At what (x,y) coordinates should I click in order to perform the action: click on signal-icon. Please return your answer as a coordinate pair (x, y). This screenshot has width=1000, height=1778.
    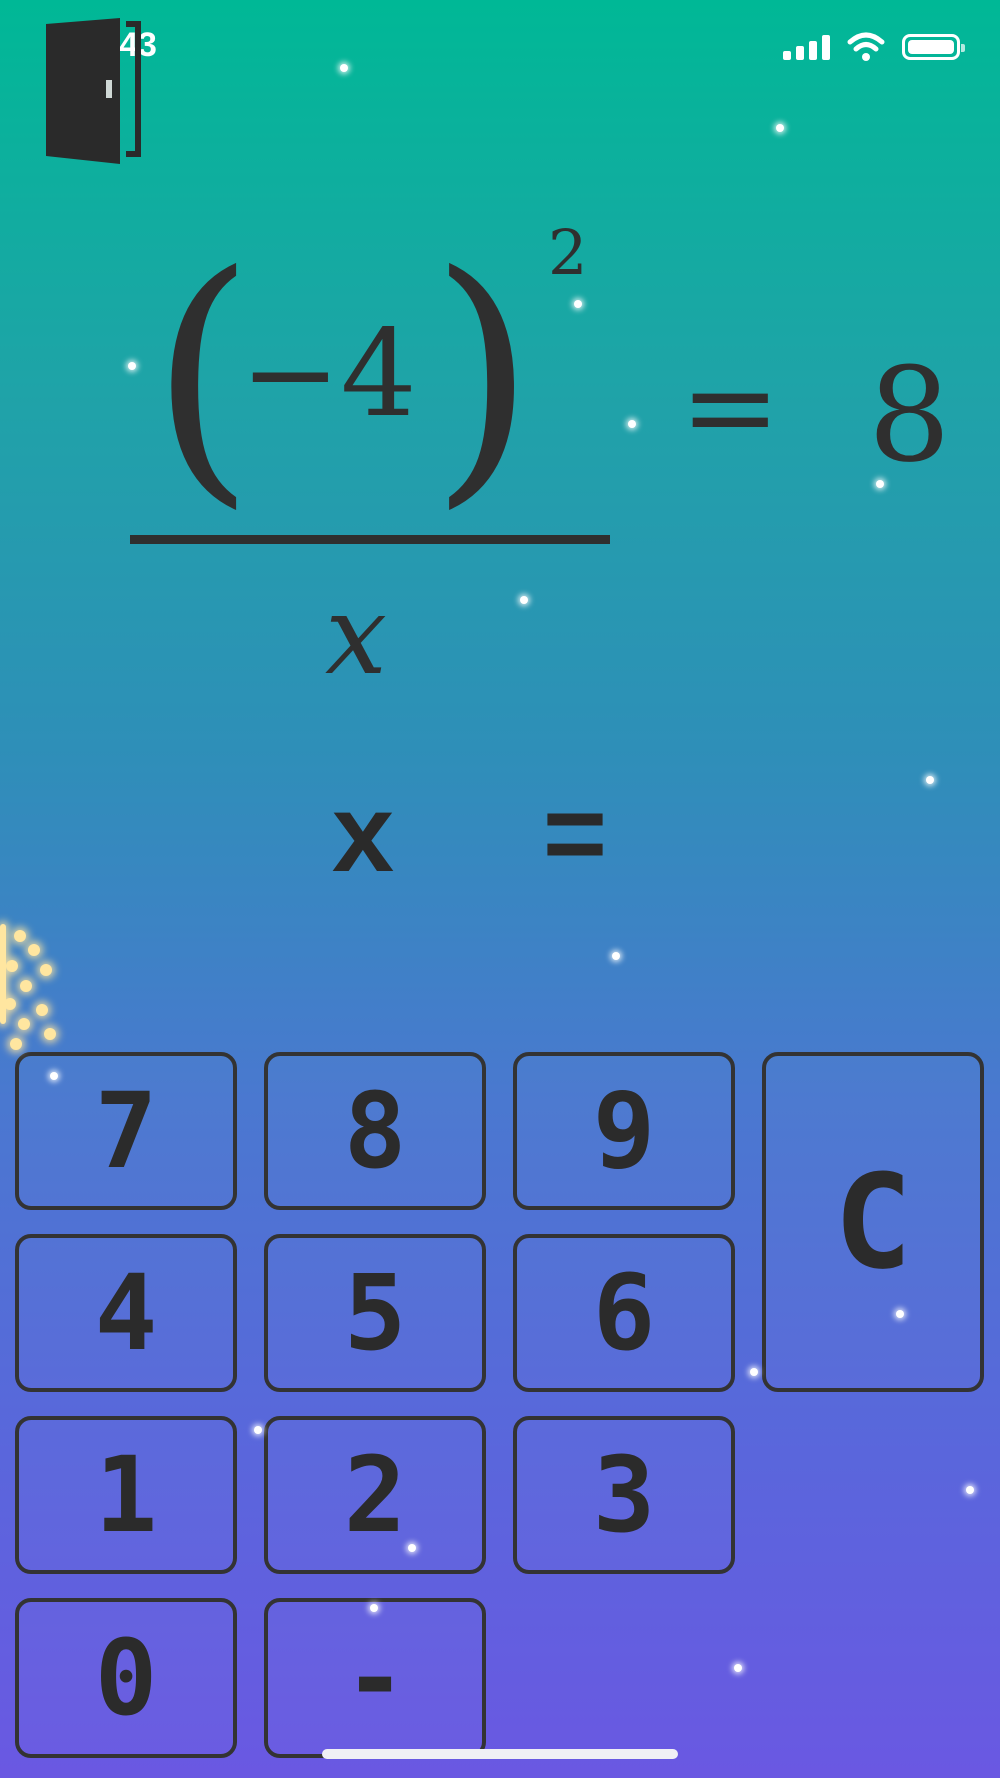
    Looking at the image, I should click on (806, 47).